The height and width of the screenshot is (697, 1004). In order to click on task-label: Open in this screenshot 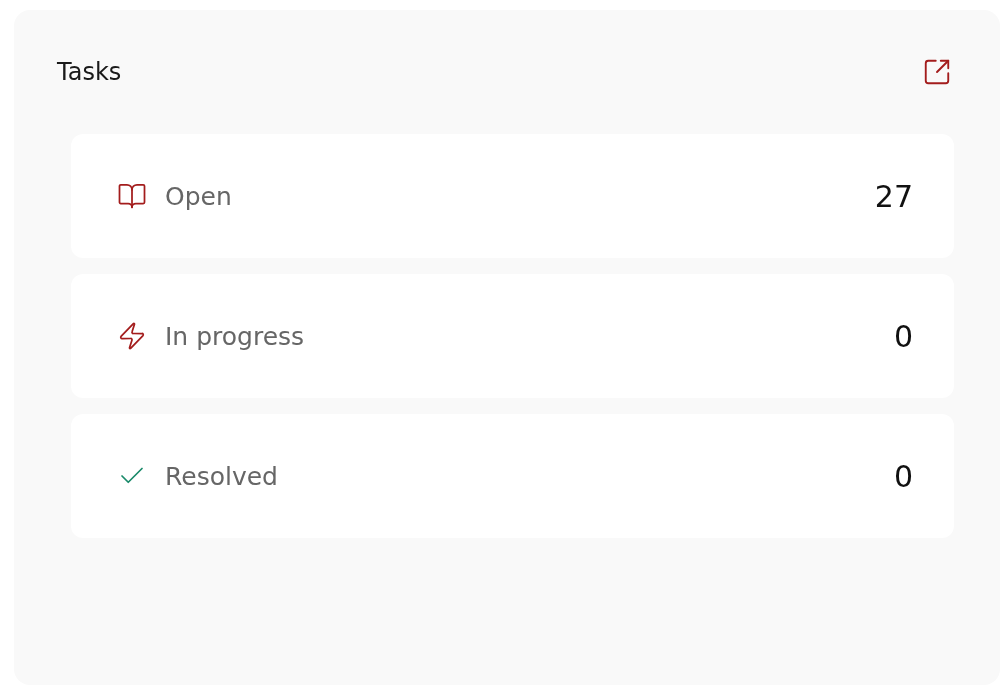, I will do `click(199, 196)`.